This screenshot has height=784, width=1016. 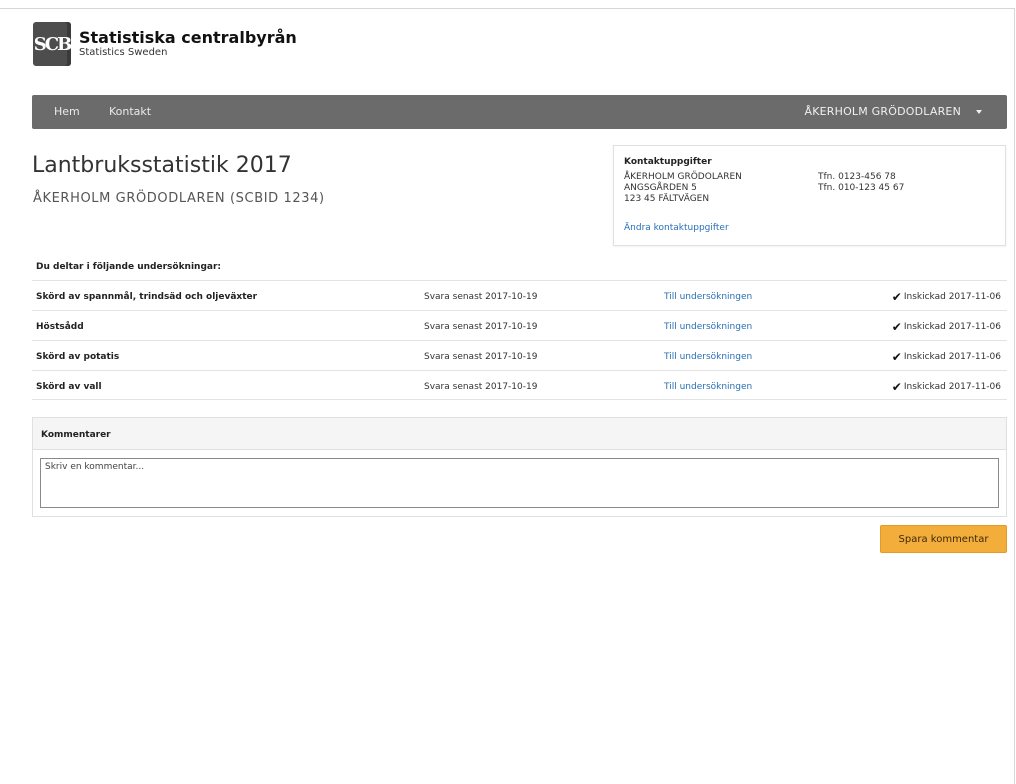 What do you see at coordinates (188, 37) in the screenshot?
I see `logo-title: Statistiska centralbyrån` at bounding box center [188, 37].